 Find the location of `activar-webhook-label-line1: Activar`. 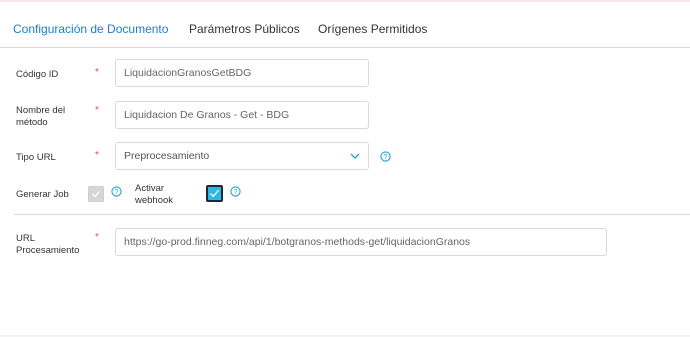

activar-webhook-label-line1: Activar is located at coordinates (150, 188).